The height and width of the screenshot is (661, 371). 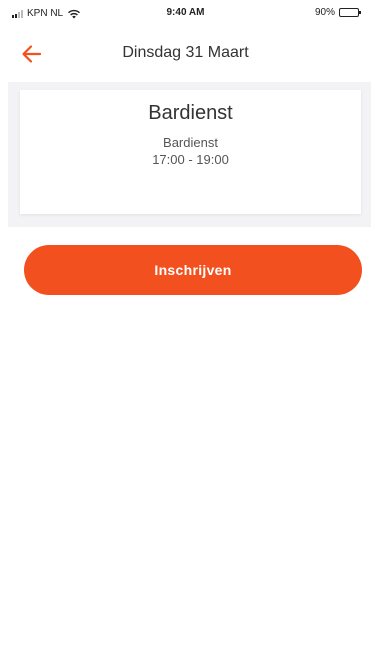 What do you see at coordinates (350, 12) in the screenshot?
I see `battery-icon` at bounding box center [350, 12].